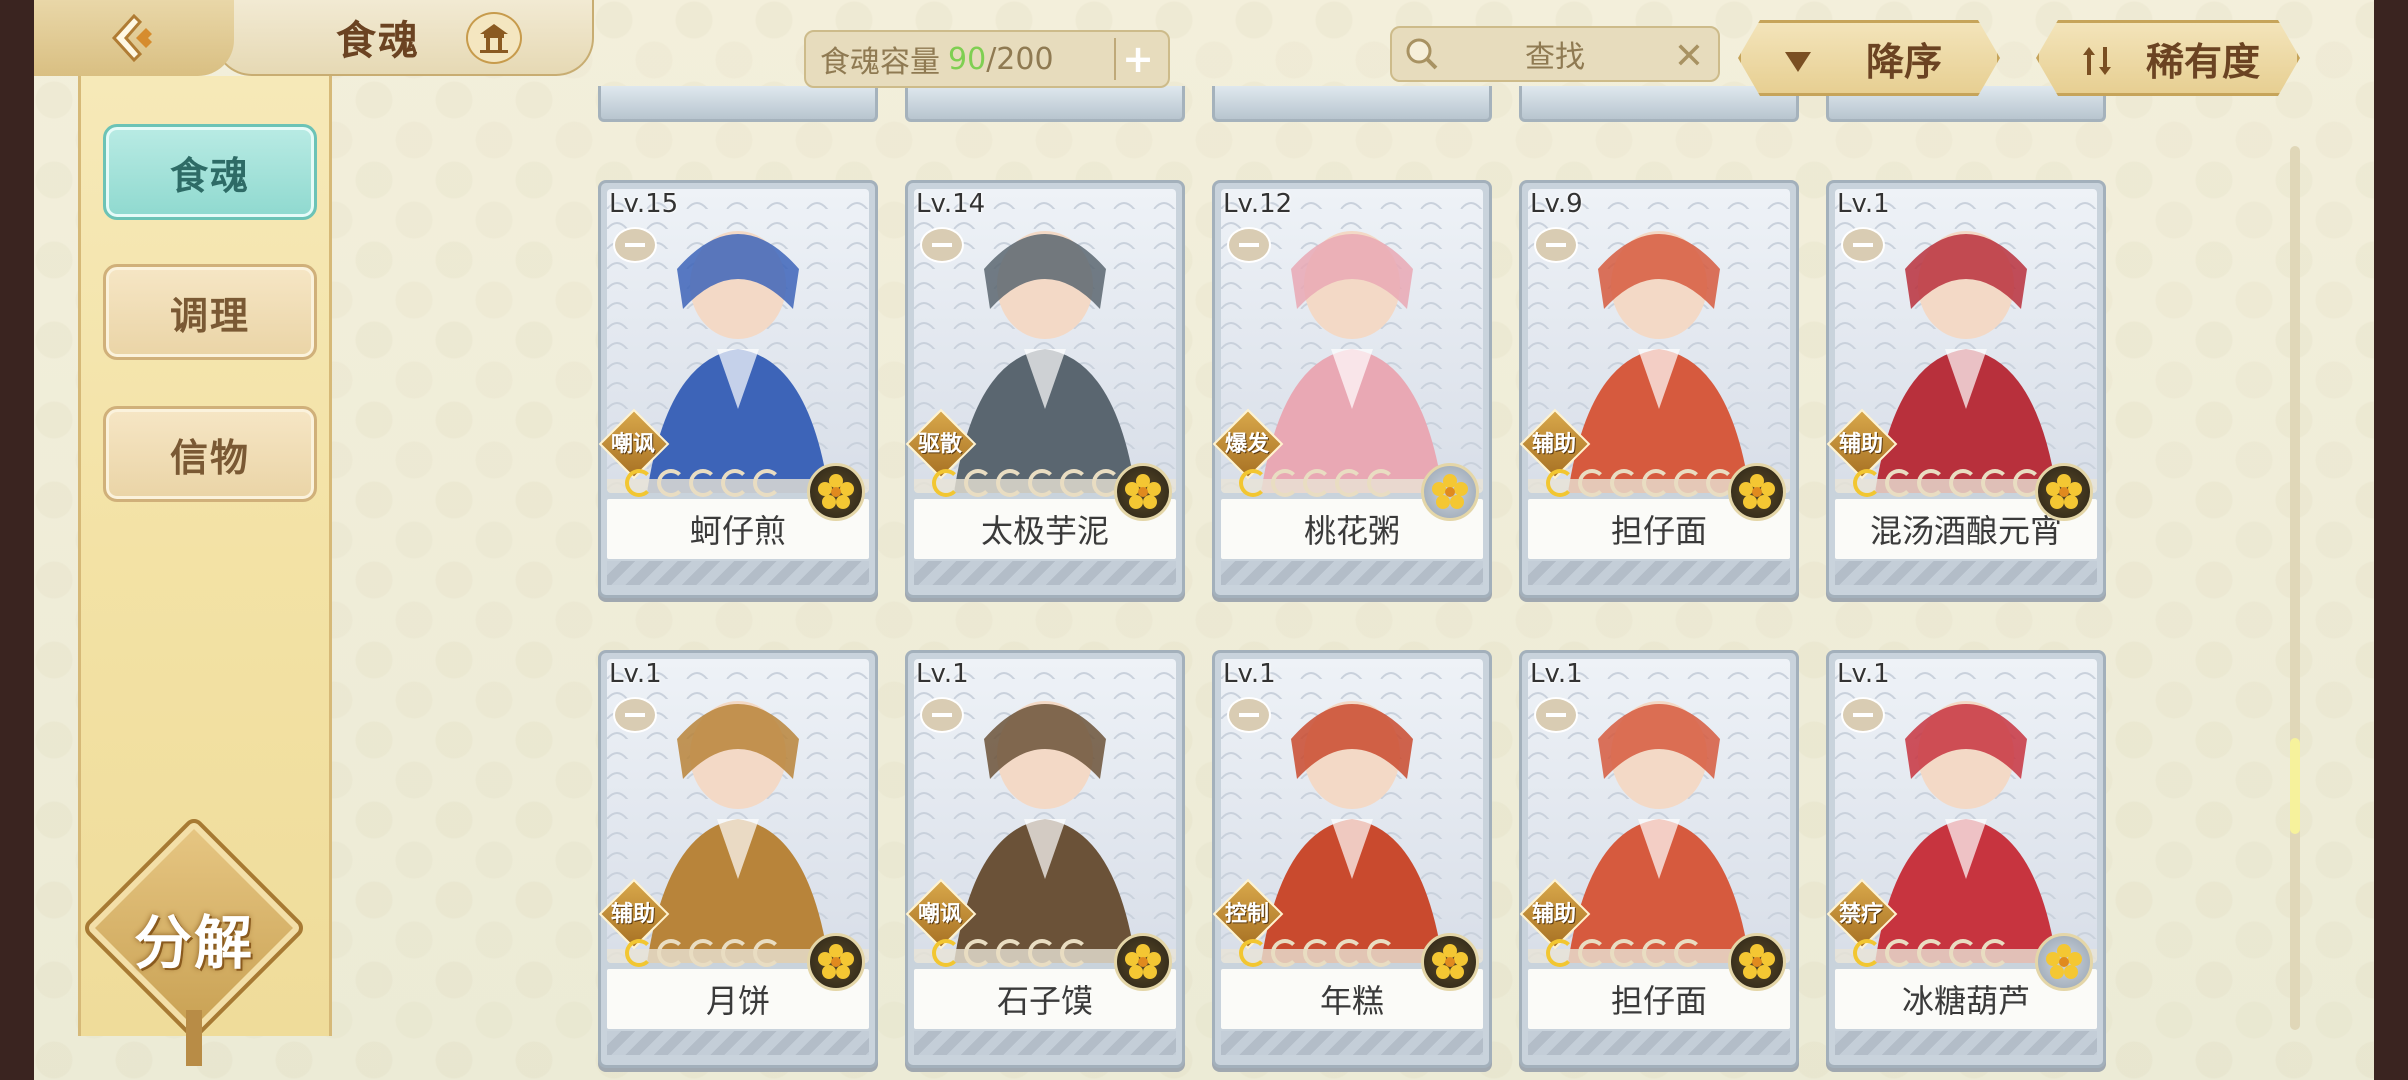  I want to click on expand-capacity-button: +, so click(1137, 59).